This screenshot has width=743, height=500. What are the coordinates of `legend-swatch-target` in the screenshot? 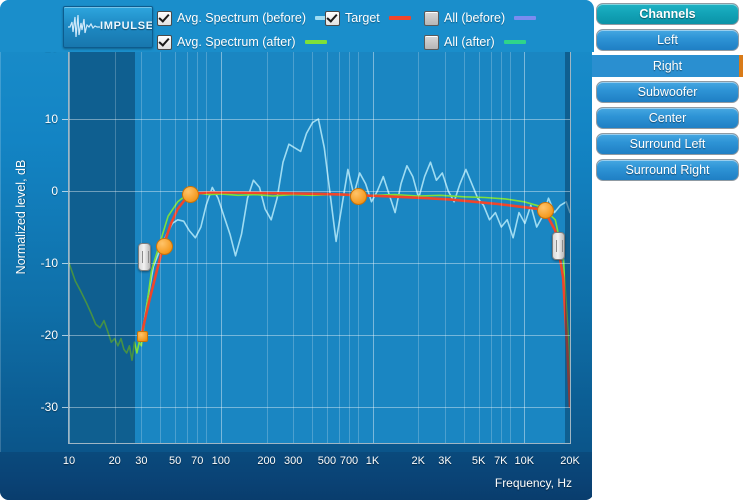 It's located at (399, 18).